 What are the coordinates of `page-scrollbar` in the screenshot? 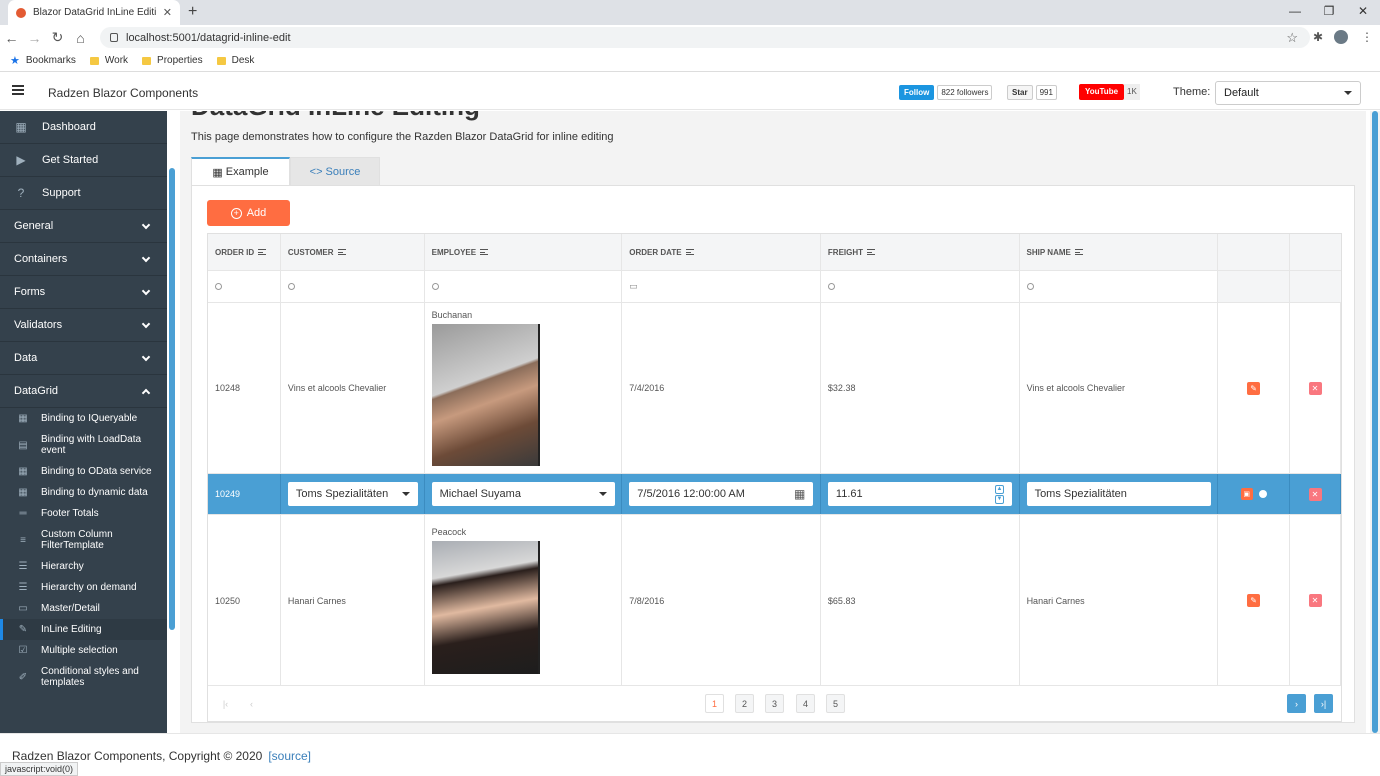 It's located at (1375, 422).